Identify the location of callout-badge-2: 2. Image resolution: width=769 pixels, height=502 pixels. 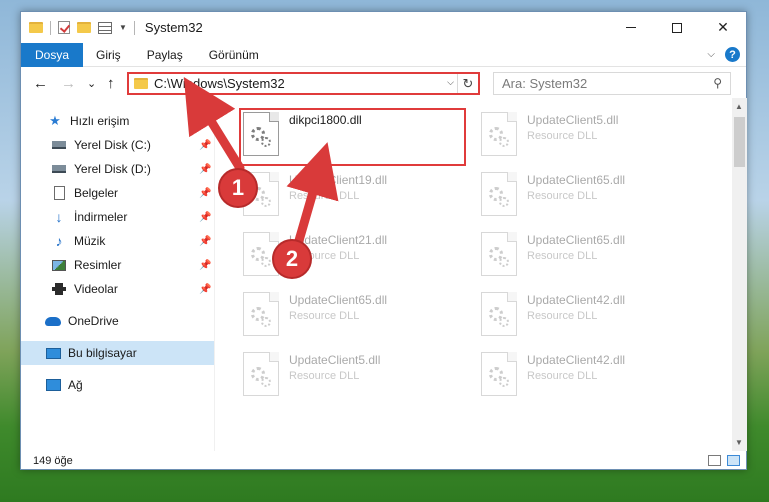
(292, 259).